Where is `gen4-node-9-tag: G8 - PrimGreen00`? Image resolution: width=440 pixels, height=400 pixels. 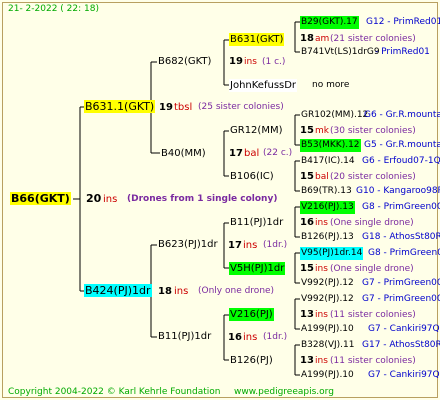
gen4-node-9-tag: G8 - PrimGreen00 is located at coordinates (404, 253).